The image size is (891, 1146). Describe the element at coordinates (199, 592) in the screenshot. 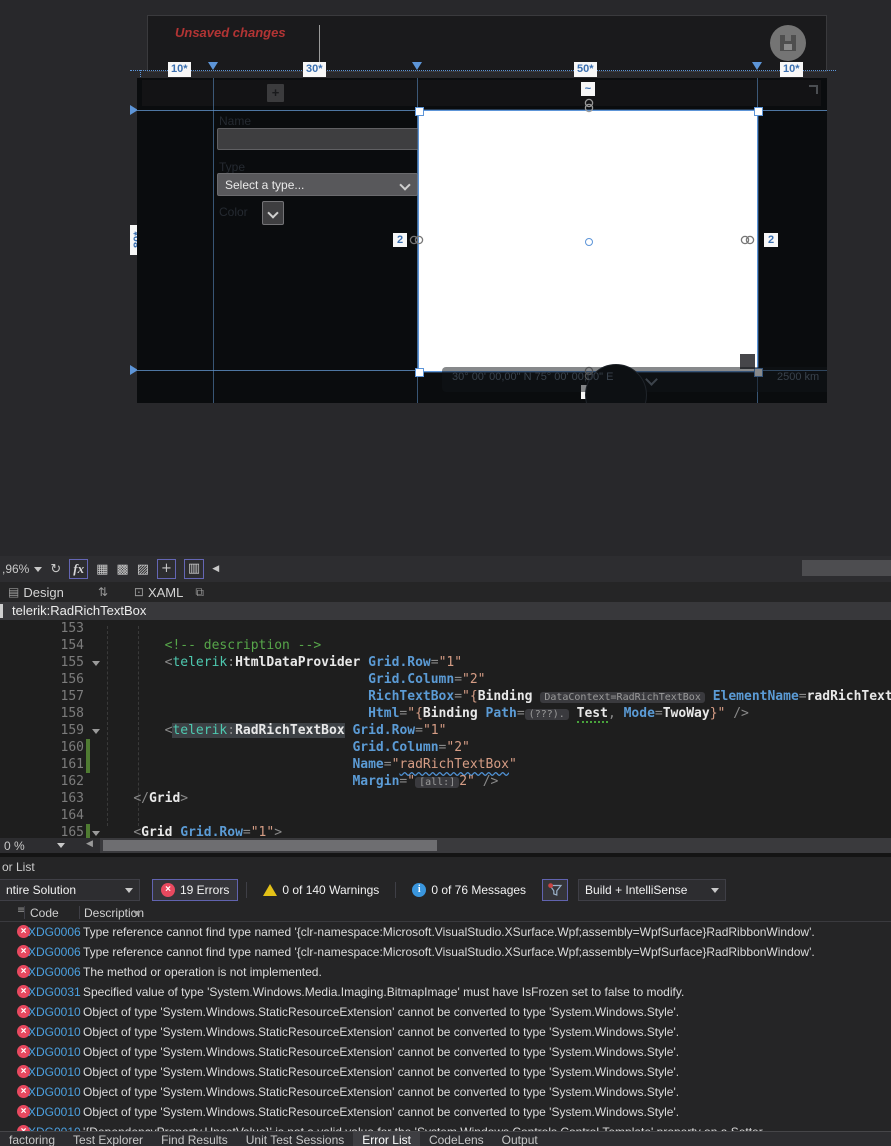

I see `popout-icon: ⧉` at that location.